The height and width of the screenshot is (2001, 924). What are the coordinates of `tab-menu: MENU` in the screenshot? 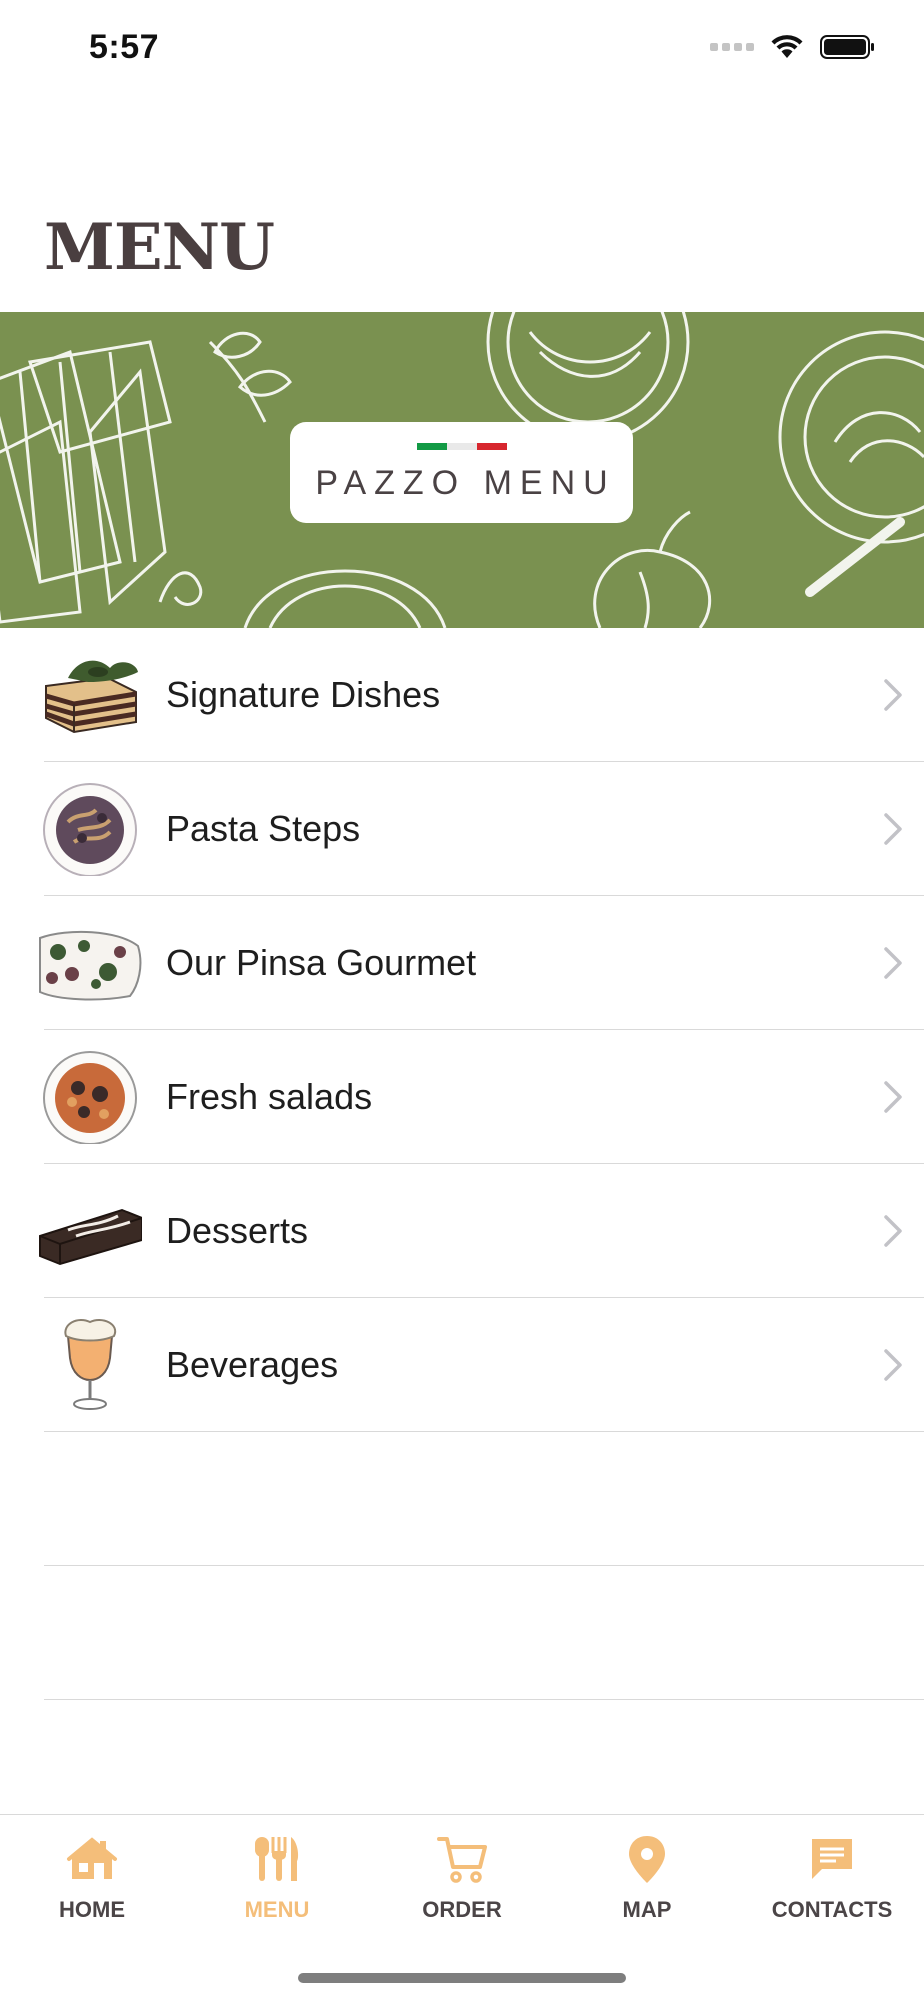 It's located at (277, 1878).